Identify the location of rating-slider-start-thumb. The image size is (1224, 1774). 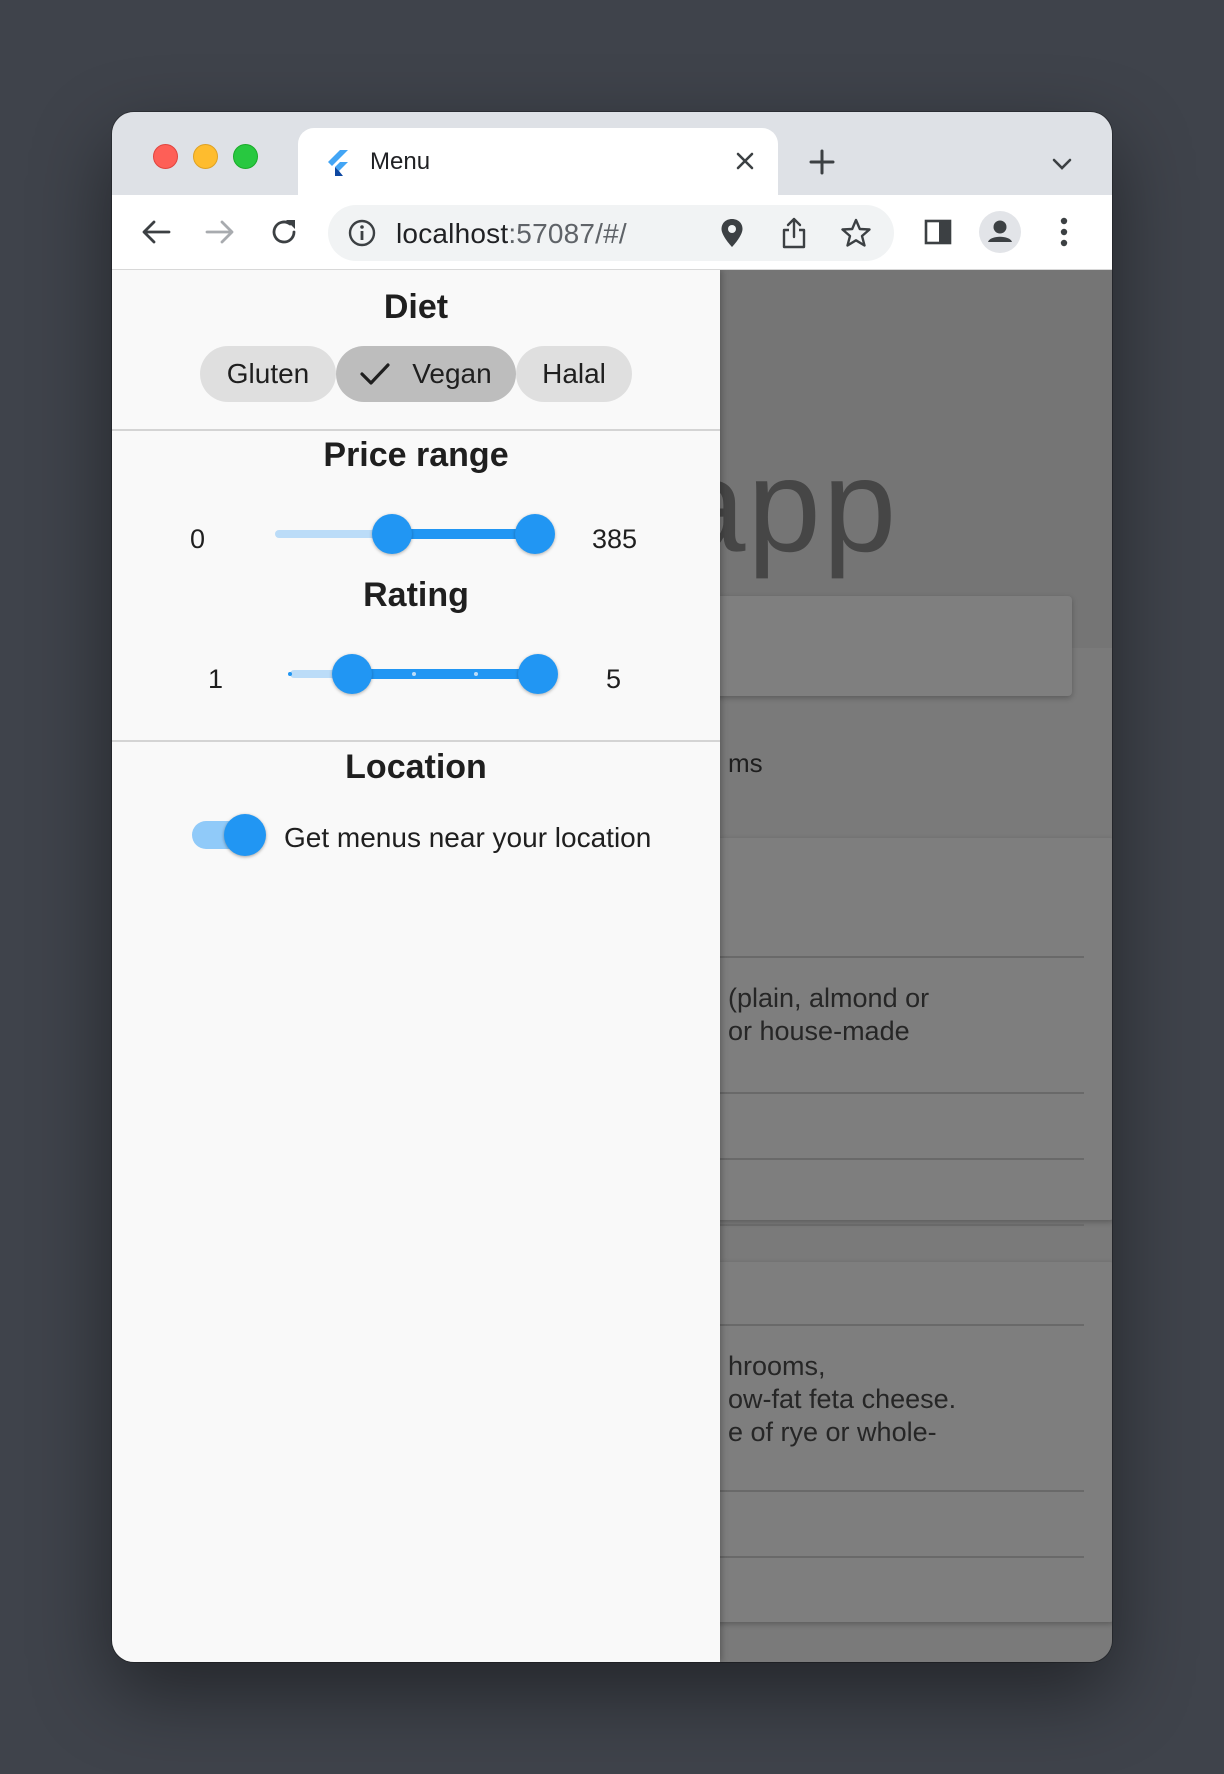
(352, 674).